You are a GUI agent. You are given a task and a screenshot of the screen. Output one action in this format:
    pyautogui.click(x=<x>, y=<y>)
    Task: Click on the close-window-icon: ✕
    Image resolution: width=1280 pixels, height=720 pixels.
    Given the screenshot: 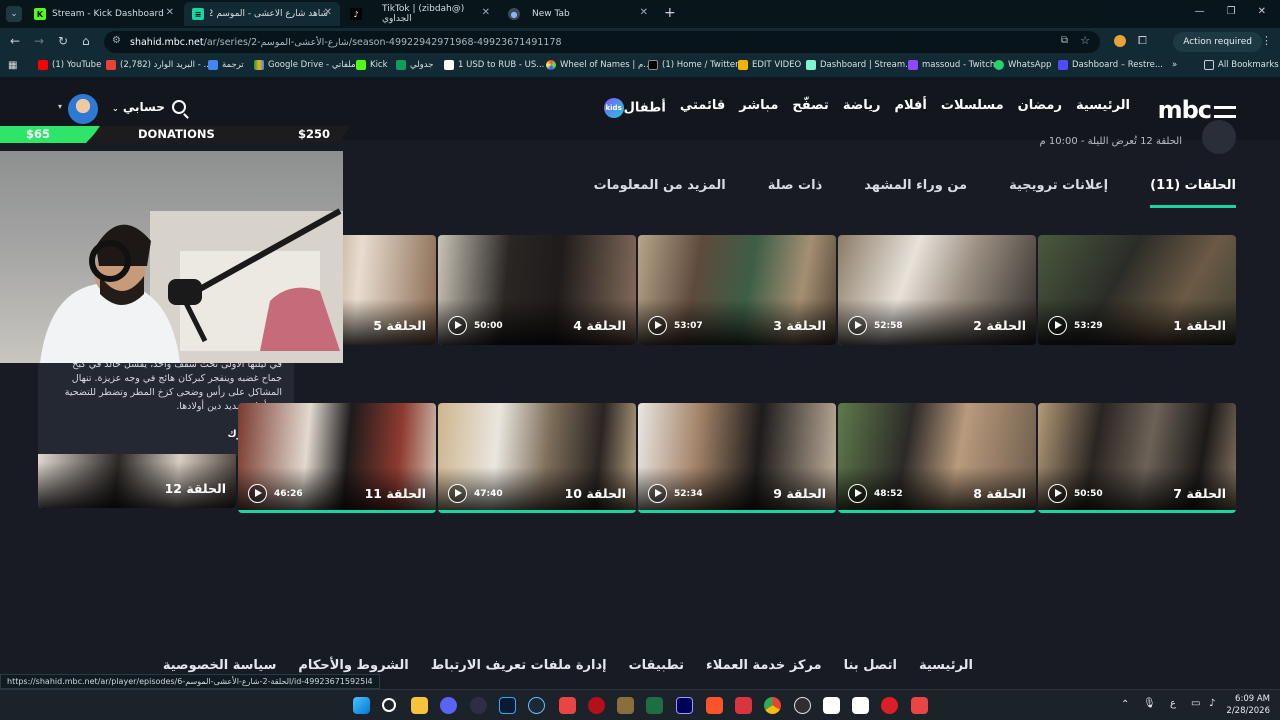 What is the action you would take?
    pyautogui.click(x=1262, y=11)
    